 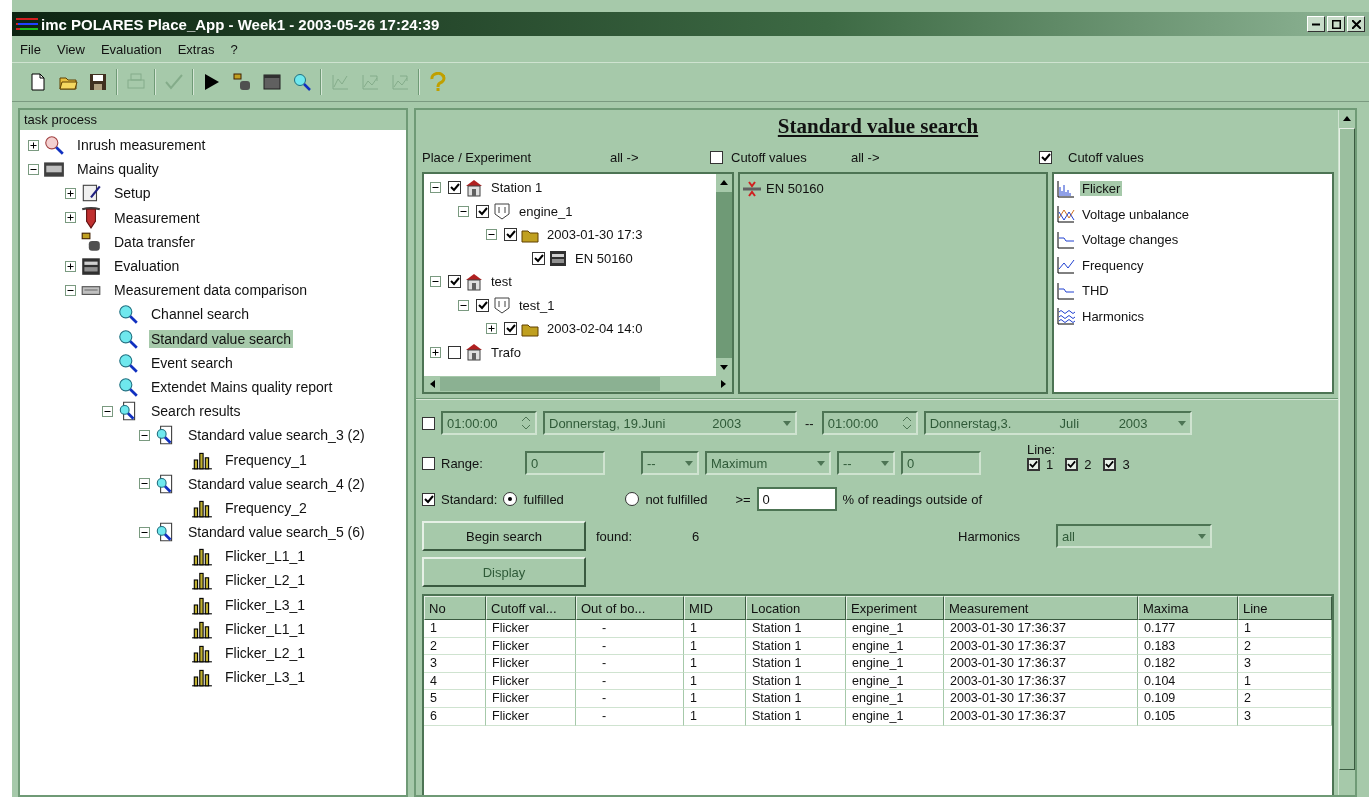 I want to click on tree-item: Channel search, so click(x=200, y=314).